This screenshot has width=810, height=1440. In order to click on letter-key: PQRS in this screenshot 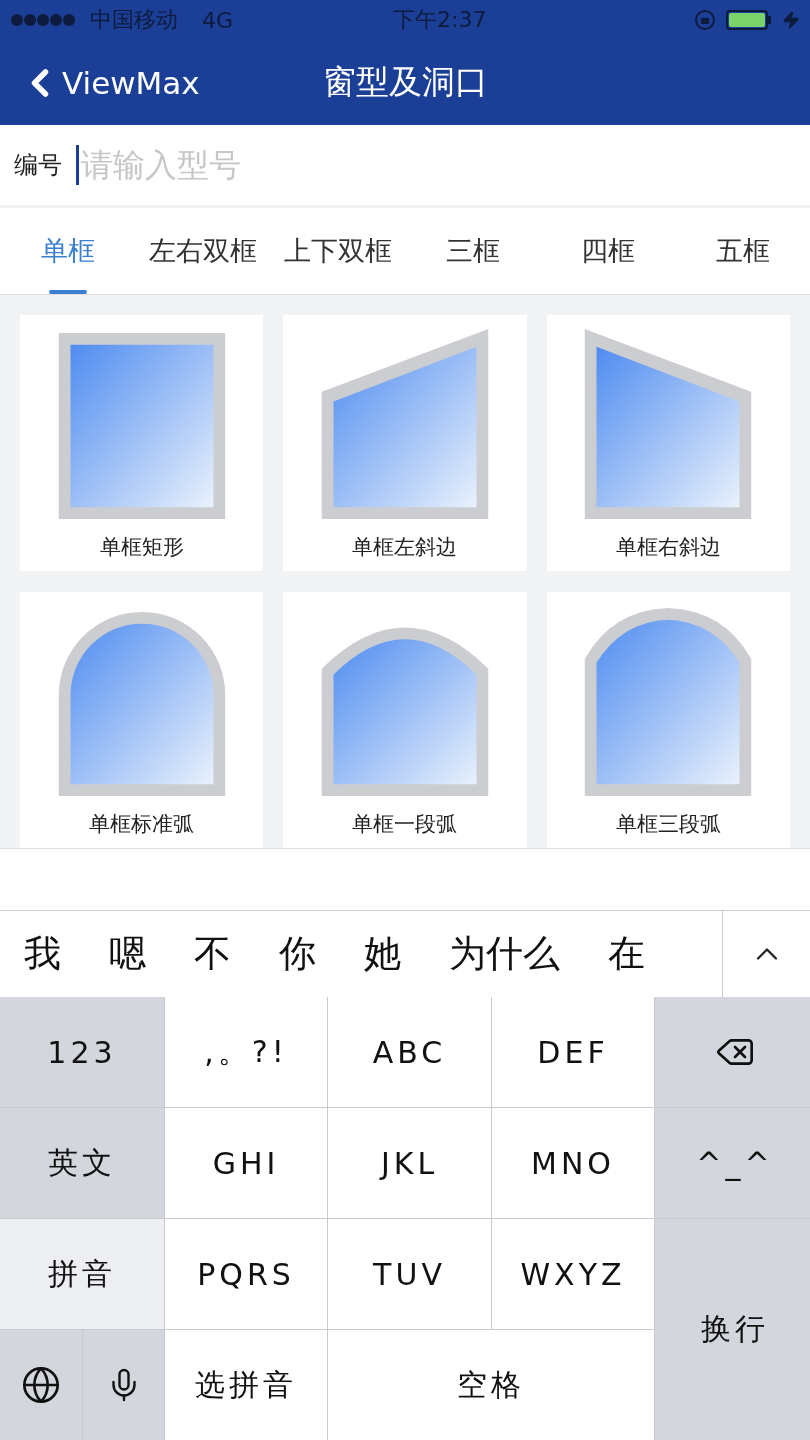, I will do `click(246, 1274)`.